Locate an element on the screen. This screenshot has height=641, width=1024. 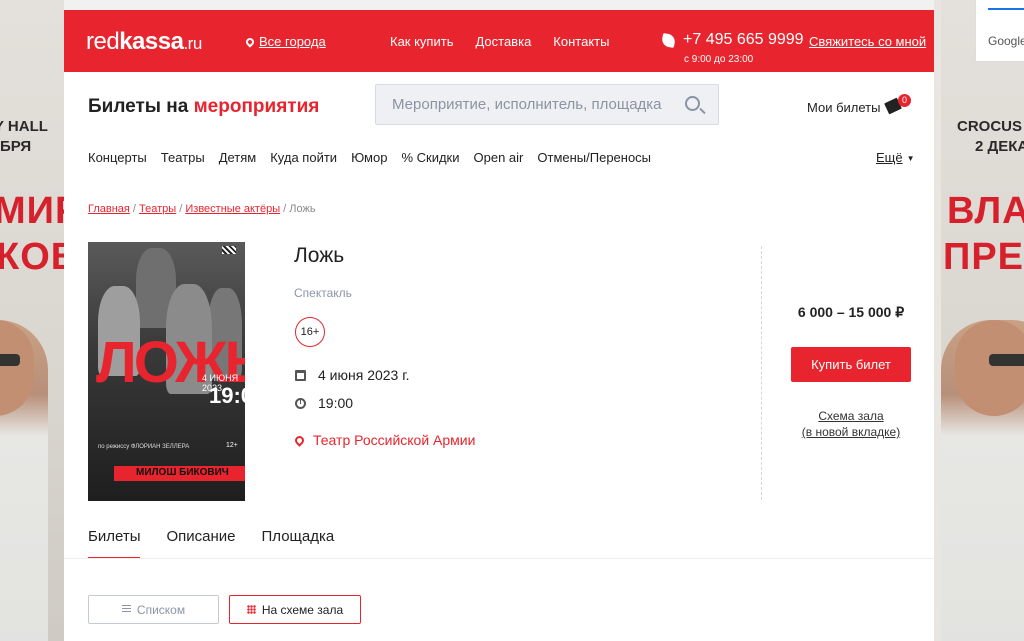
more-menu: Ещё ▼ is located at coordinates (895, 157).